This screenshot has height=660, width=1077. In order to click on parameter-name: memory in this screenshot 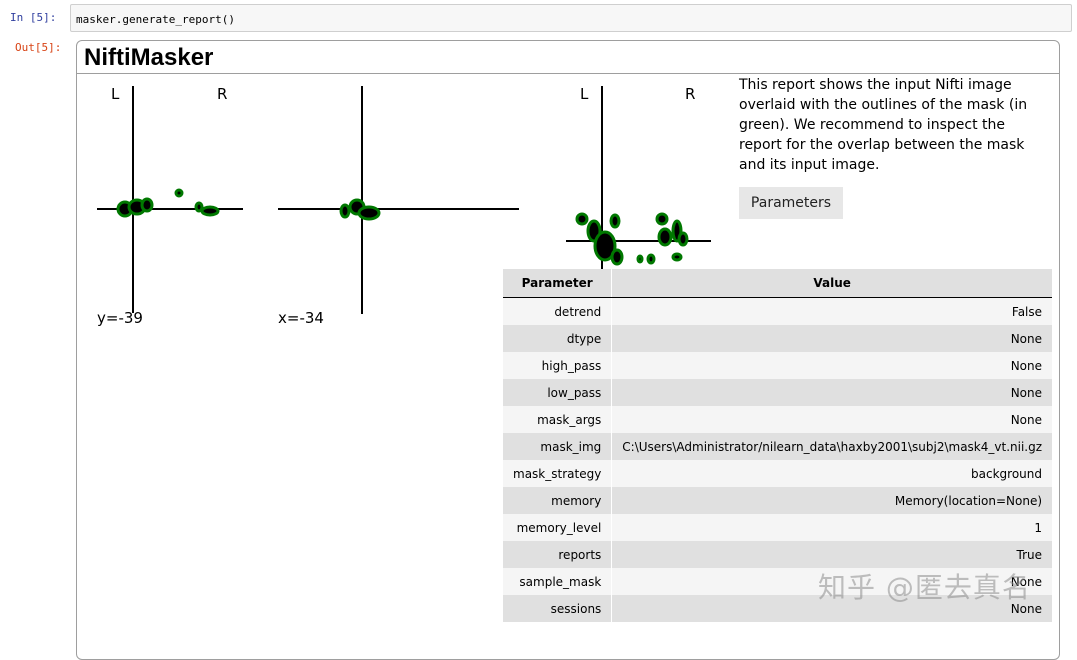, I will do `click(558, 500)`.